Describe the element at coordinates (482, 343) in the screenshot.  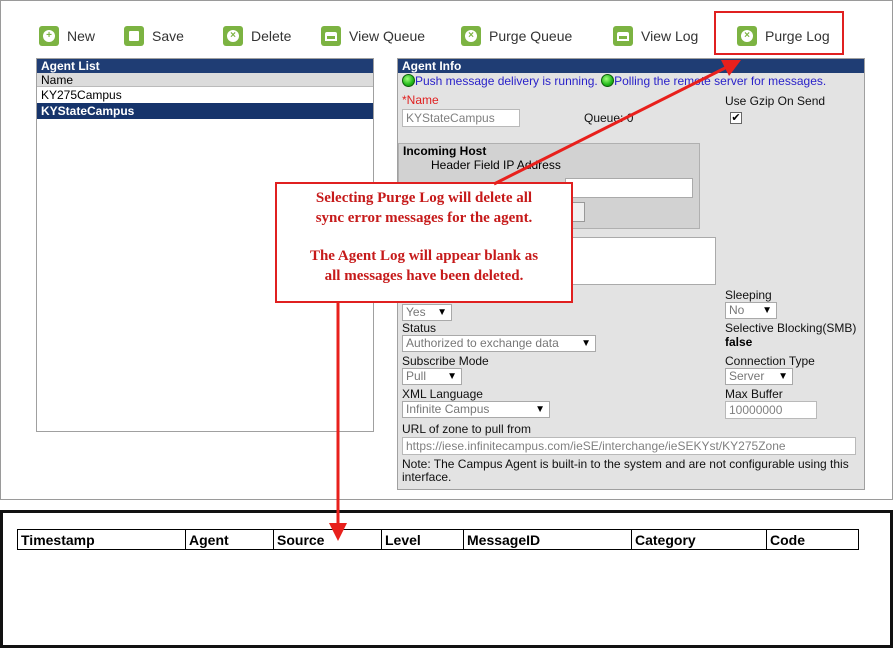
I see `status-select-value: Authorized to exchange data` at that location.